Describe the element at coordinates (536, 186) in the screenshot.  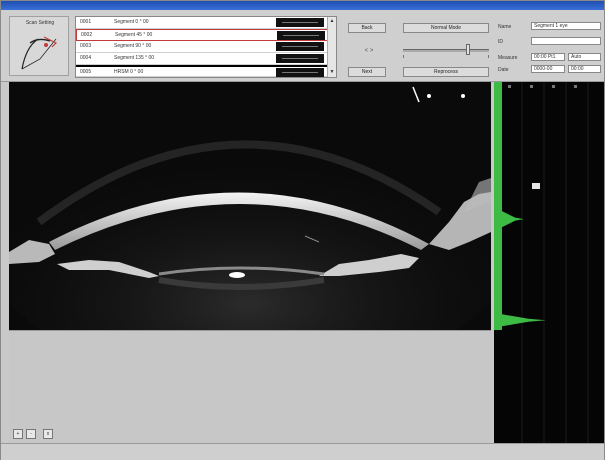
I see `signal-marker` at that location.